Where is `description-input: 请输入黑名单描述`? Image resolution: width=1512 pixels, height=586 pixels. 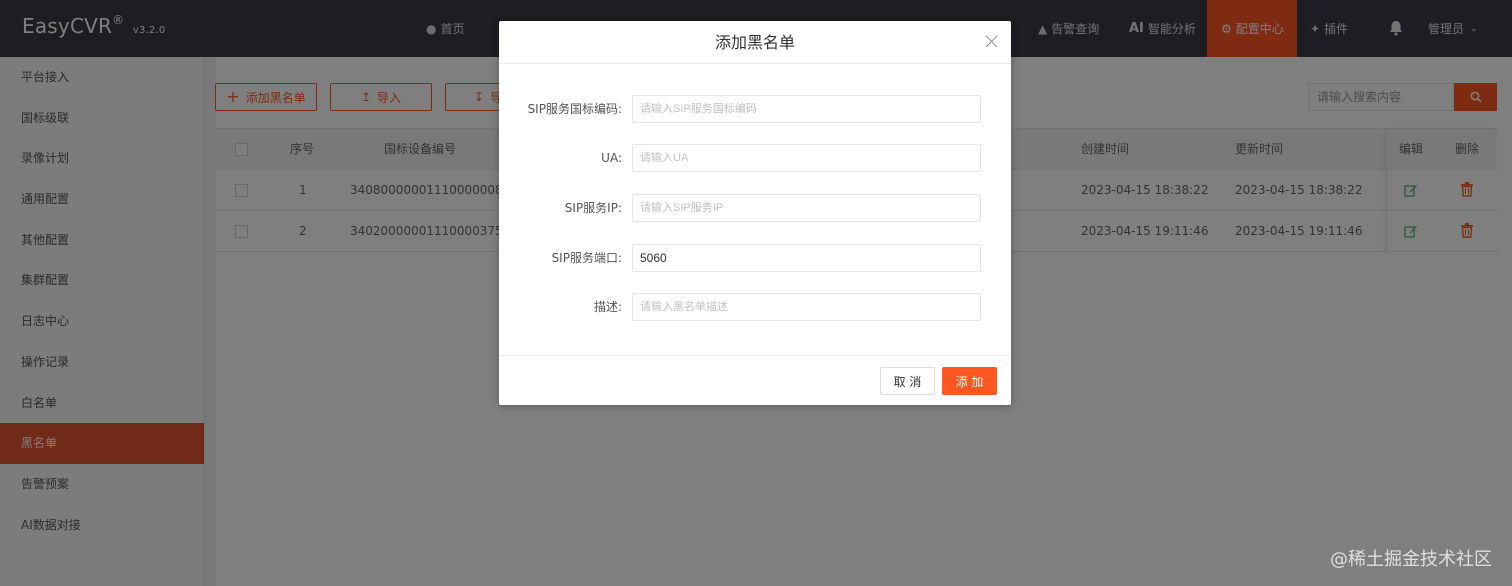 description-input: 请输入黑名单描述 is located at coordinates (806, 307).